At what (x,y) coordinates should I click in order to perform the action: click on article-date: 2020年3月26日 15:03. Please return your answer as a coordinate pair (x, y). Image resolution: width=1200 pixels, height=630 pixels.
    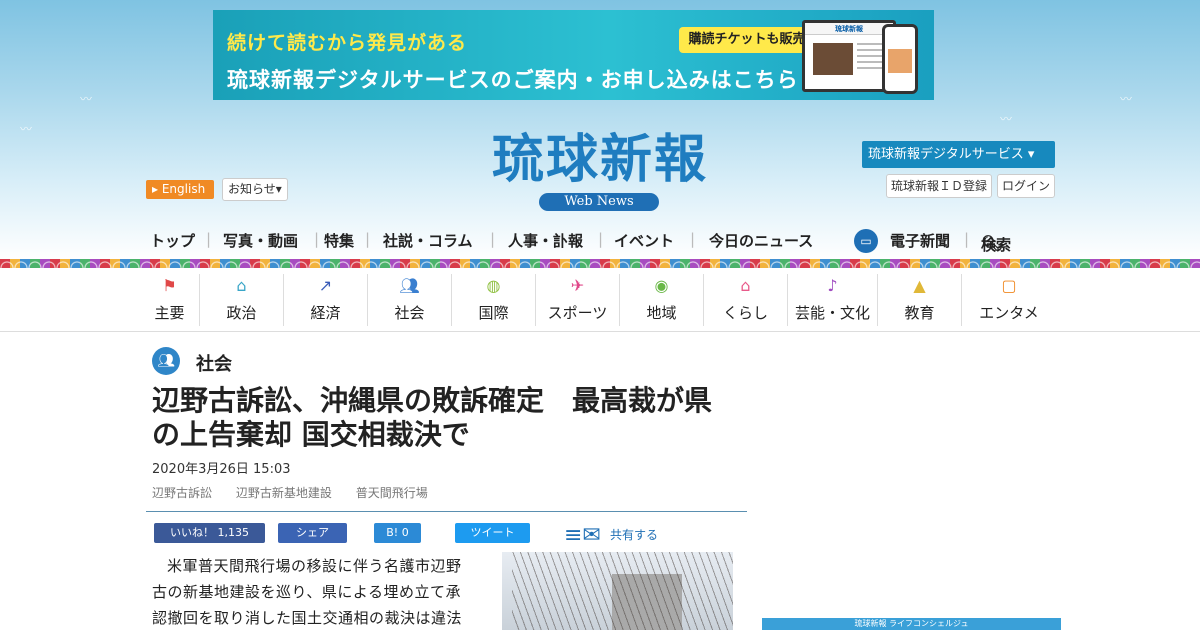
    Looking at the image, I should click on (221, 469).